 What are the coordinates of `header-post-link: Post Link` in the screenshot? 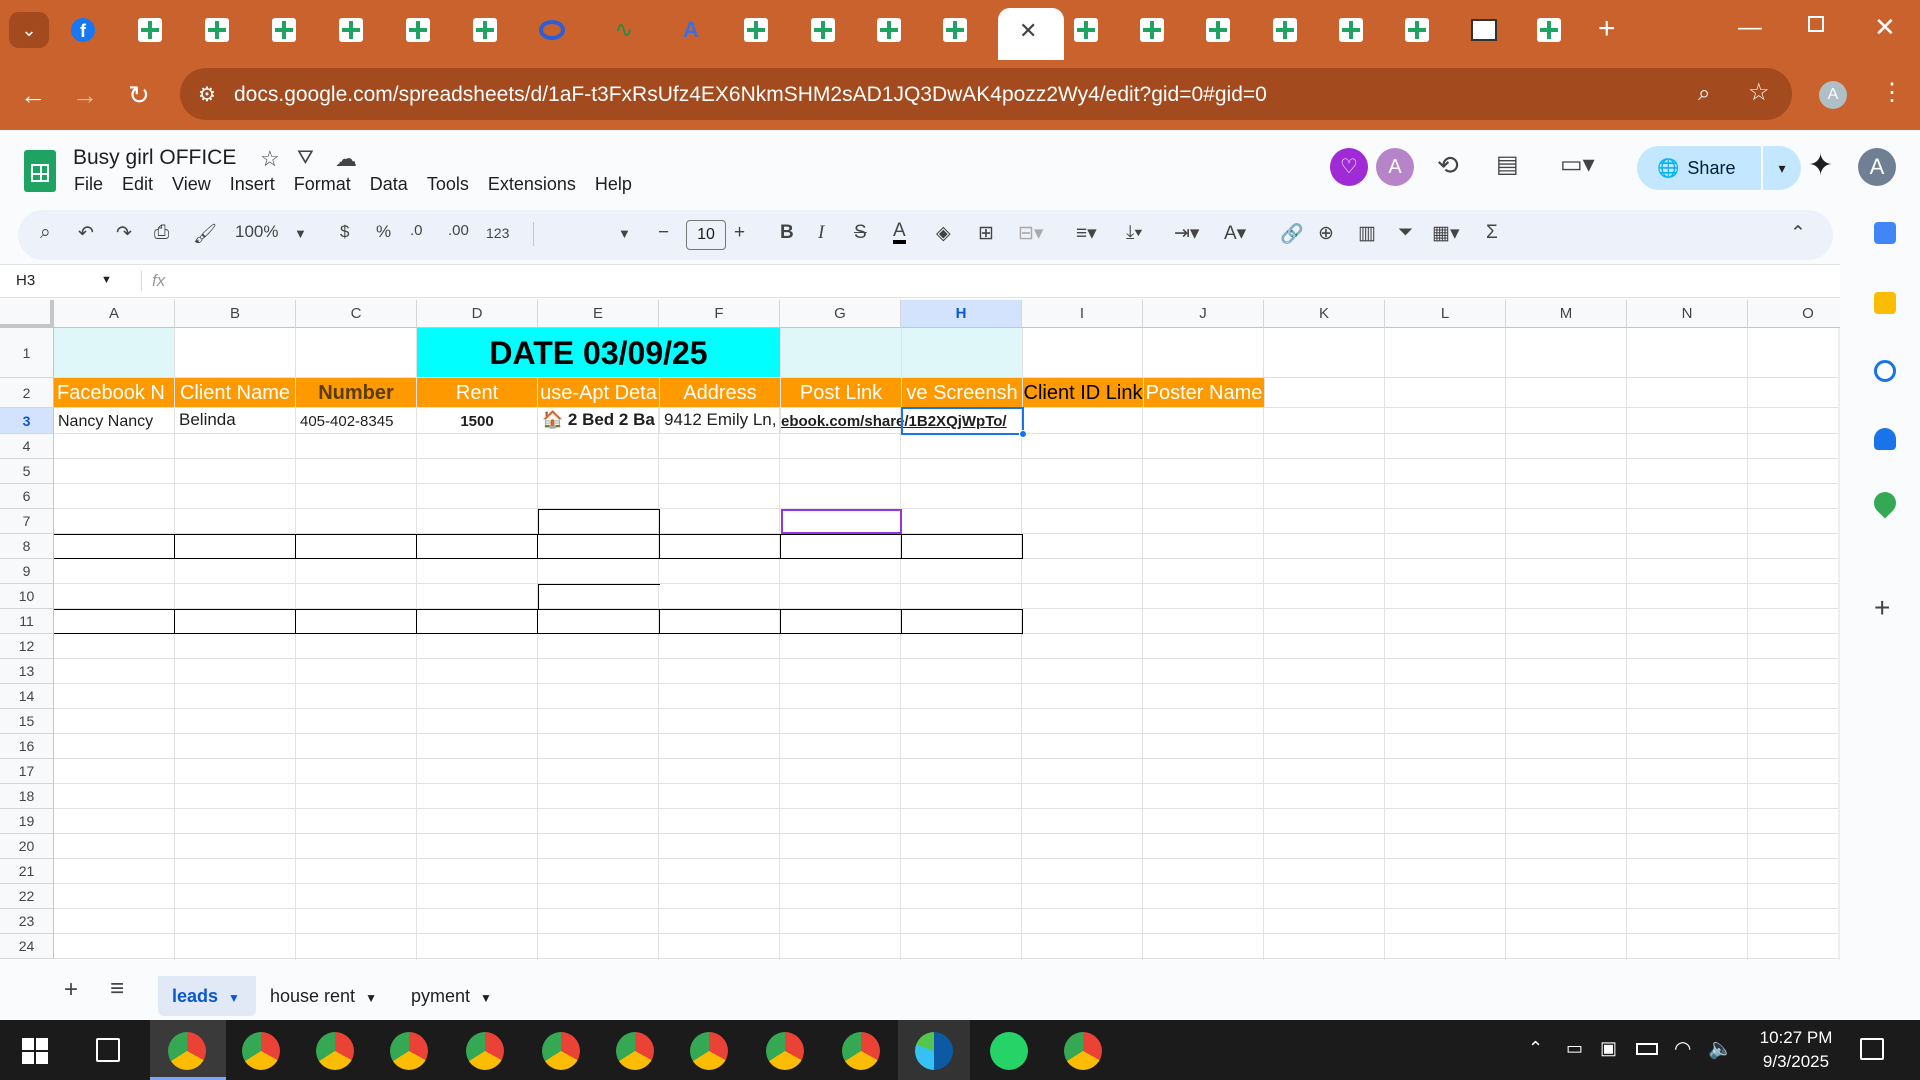 It's located at (841, 393).